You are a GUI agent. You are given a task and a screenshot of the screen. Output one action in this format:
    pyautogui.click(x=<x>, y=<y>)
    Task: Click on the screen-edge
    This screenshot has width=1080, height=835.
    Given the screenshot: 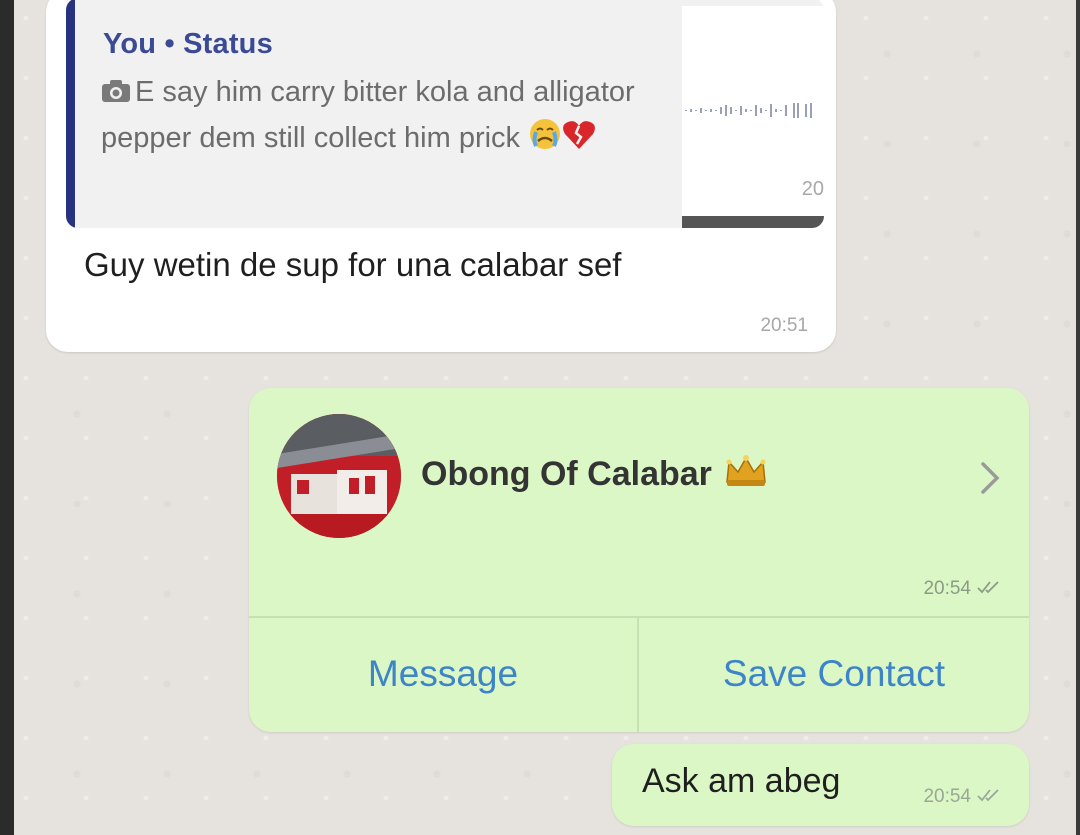 What is the action you would take?
    pyautogui.click(x=1078, y=417)
    